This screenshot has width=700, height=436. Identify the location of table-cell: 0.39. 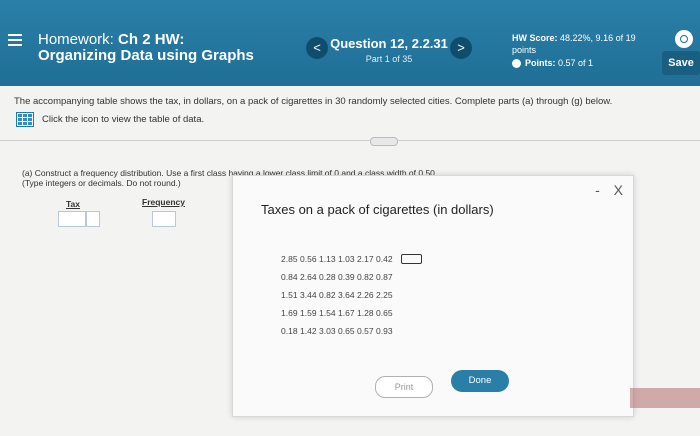
(346, 277).